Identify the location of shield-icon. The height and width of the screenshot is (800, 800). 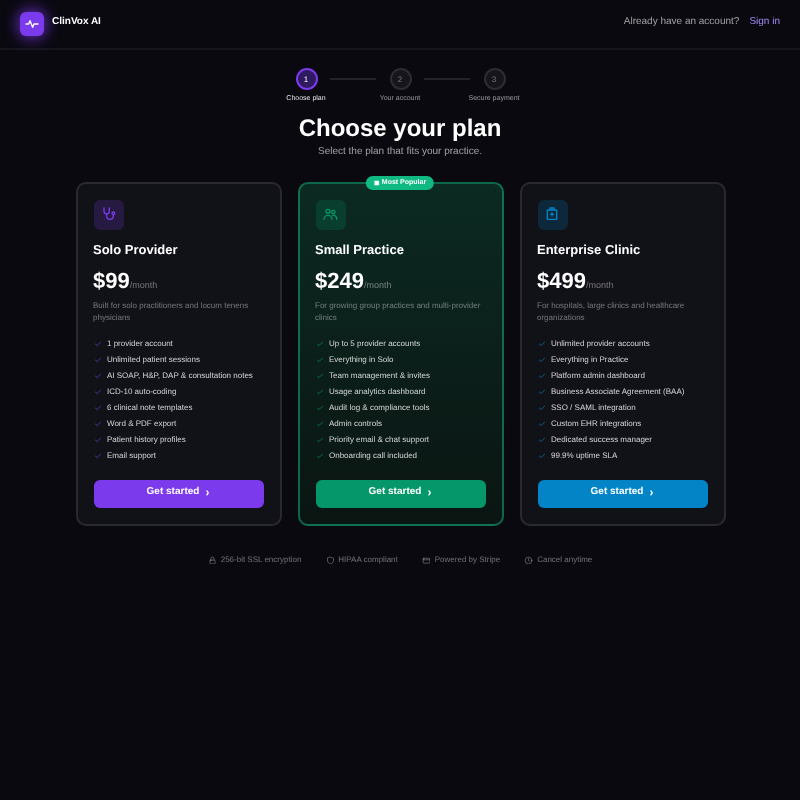
(330, 560).